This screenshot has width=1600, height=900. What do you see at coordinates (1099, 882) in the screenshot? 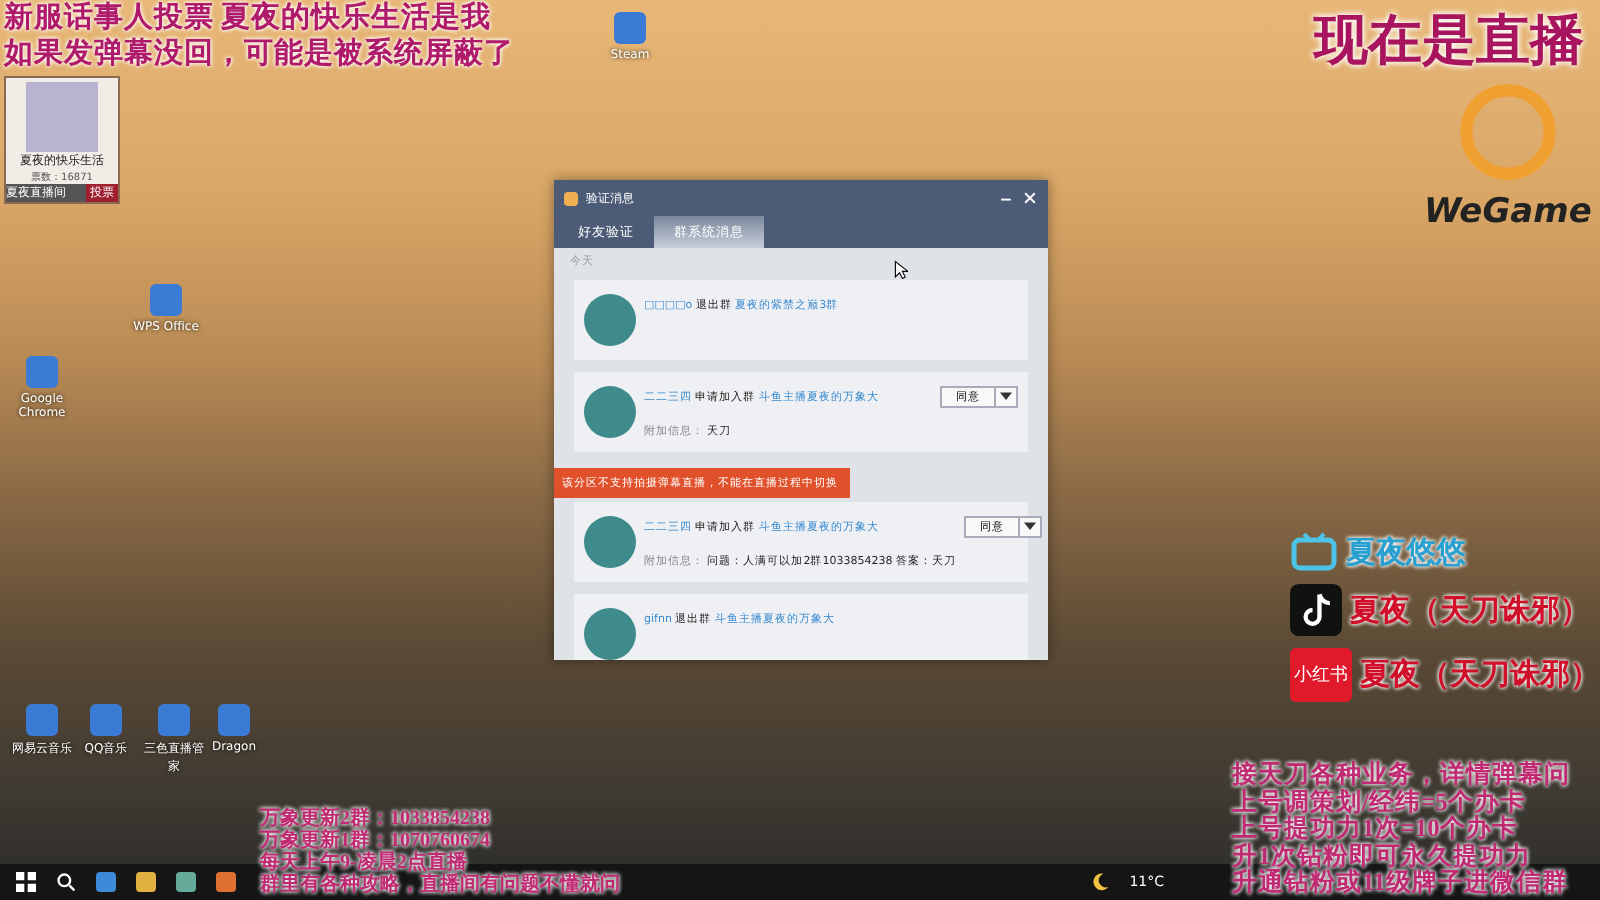
I see `moon-icon` at bounding box center [1099, 882].